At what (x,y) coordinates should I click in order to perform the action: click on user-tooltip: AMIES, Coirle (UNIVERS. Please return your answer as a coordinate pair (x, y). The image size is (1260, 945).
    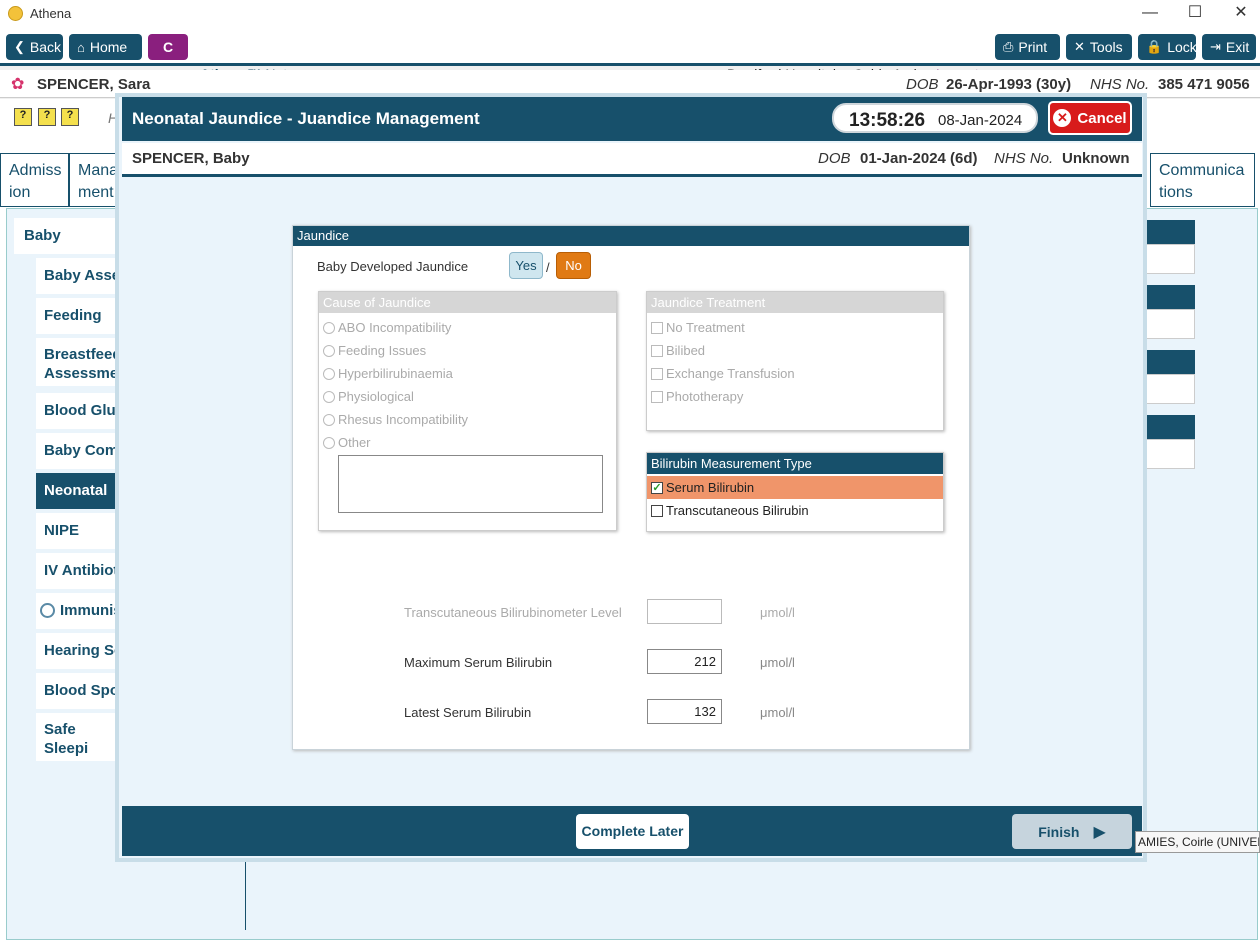
    Looking at the image, I should click on (1197, 842).